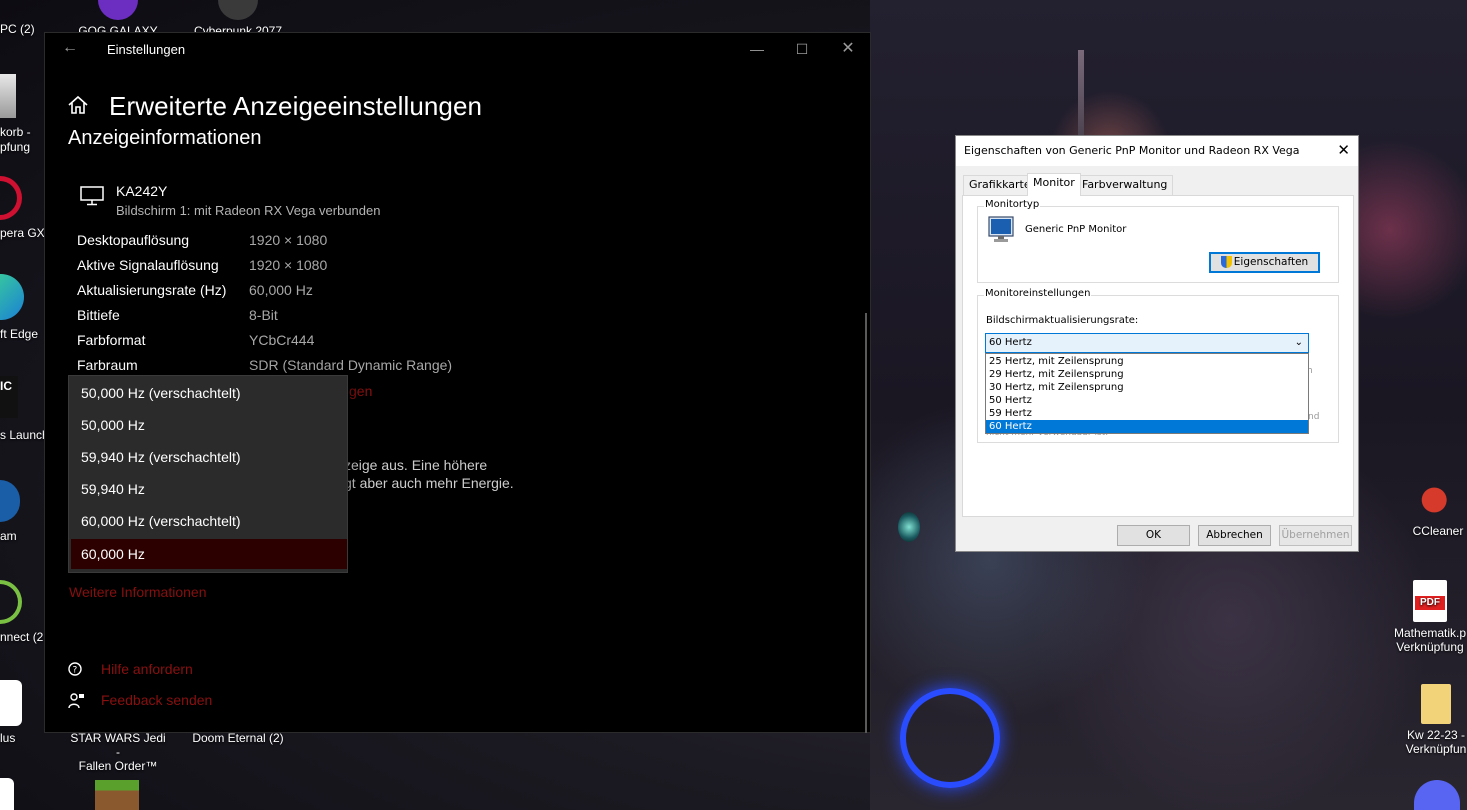  I want to click on settings-scrollbar, so click(866, 523).